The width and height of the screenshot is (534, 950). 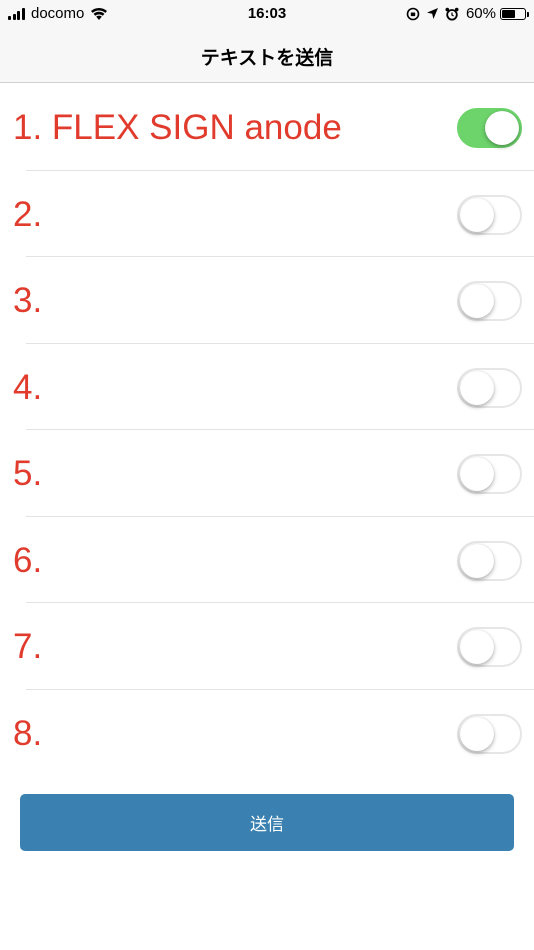 What do you see at coordinates (267, 387) in the screenshot?
I see `list-item: 4.` at bounding box center [267, 387].